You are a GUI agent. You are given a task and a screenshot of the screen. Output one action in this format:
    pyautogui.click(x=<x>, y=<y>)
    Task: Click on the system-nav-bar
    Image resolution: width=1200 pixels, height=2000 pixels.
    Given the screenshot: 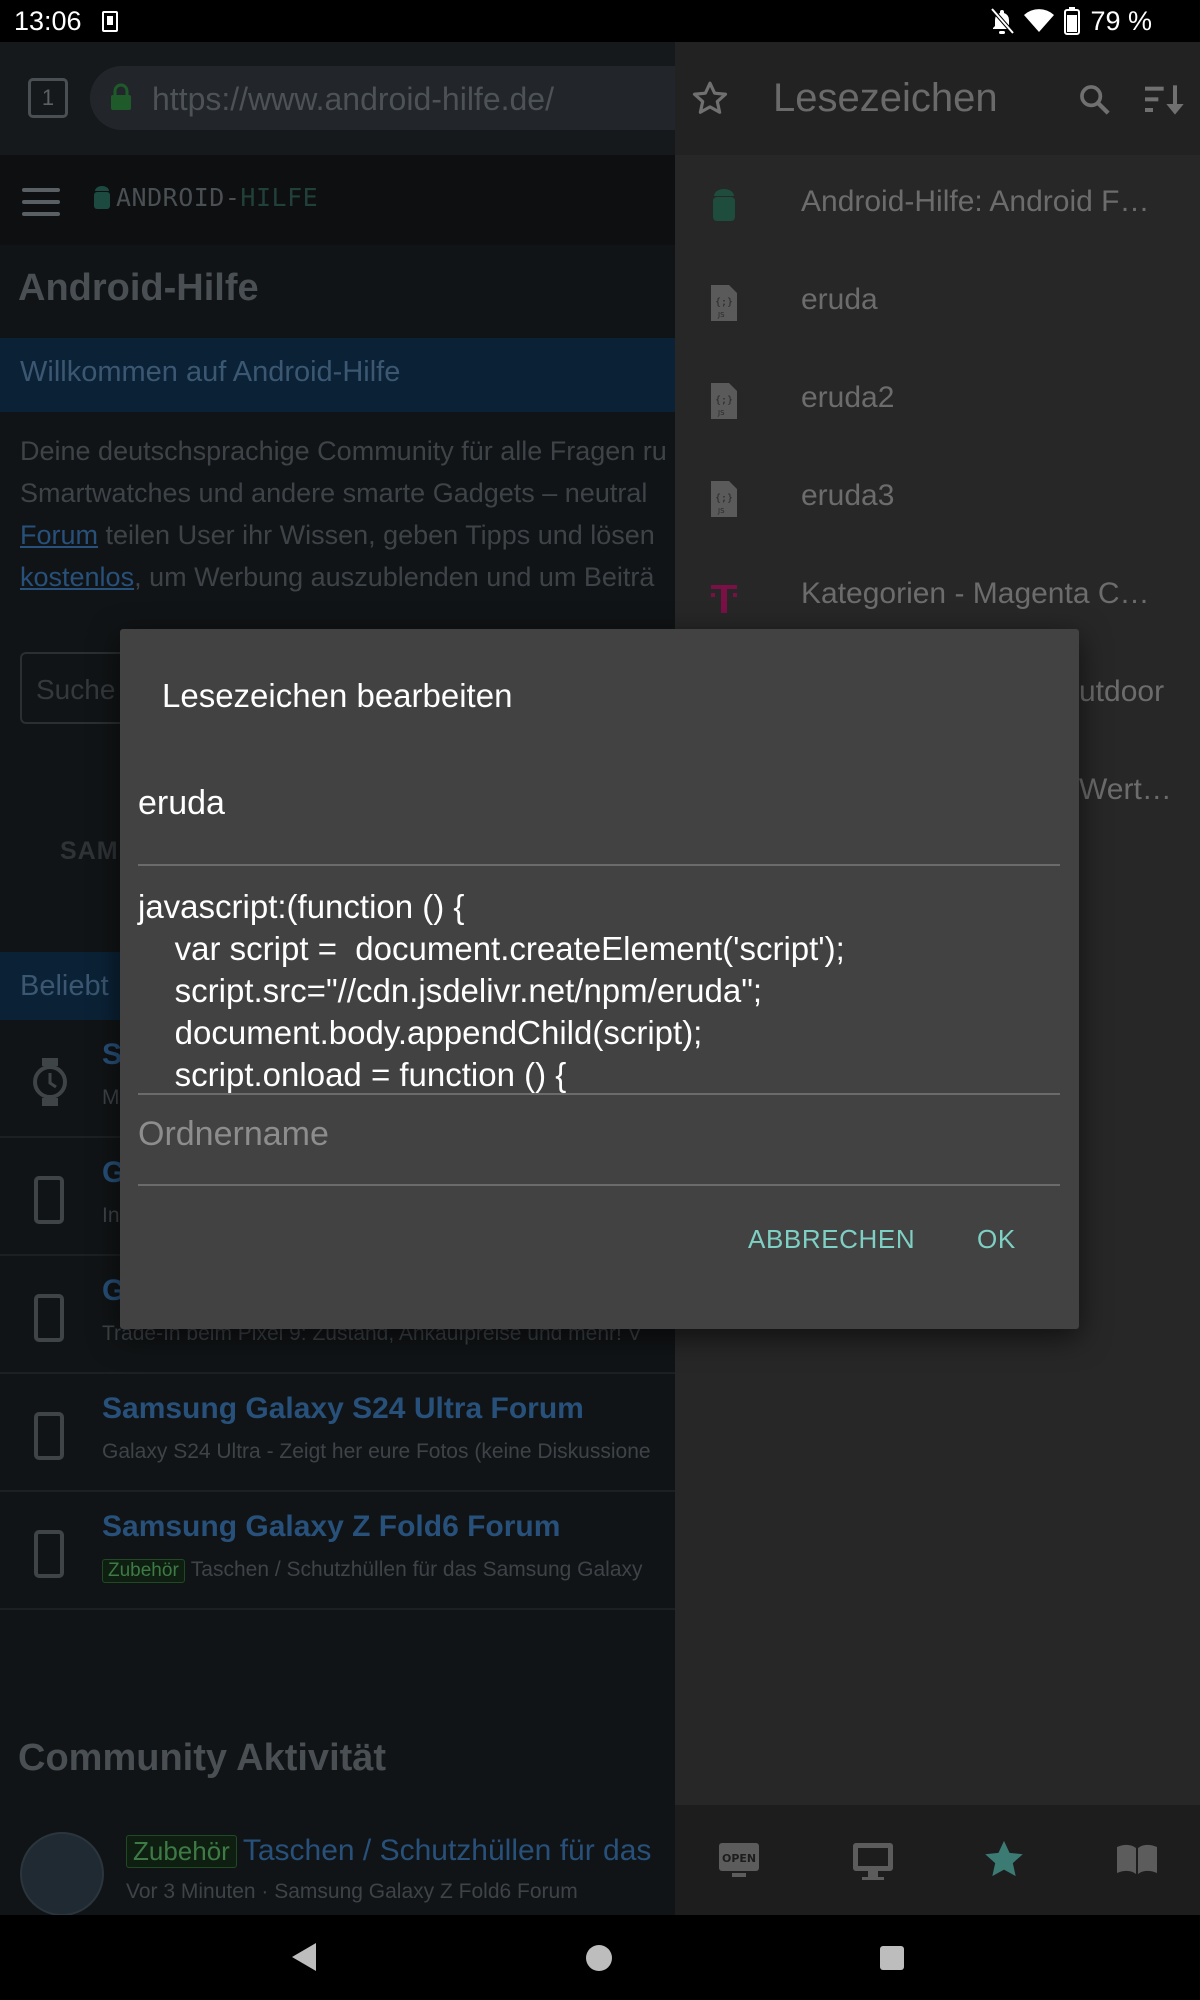 What is the action you would take?
    pyautogui.click(x=600, y=1957)
    